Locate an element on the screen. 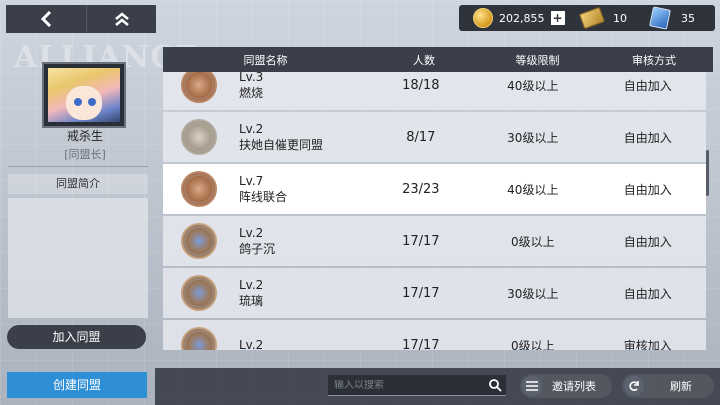 The width and height of the screenshot is (720, 405). refresh-button: 刷新 is located at coordinates (668, 386).